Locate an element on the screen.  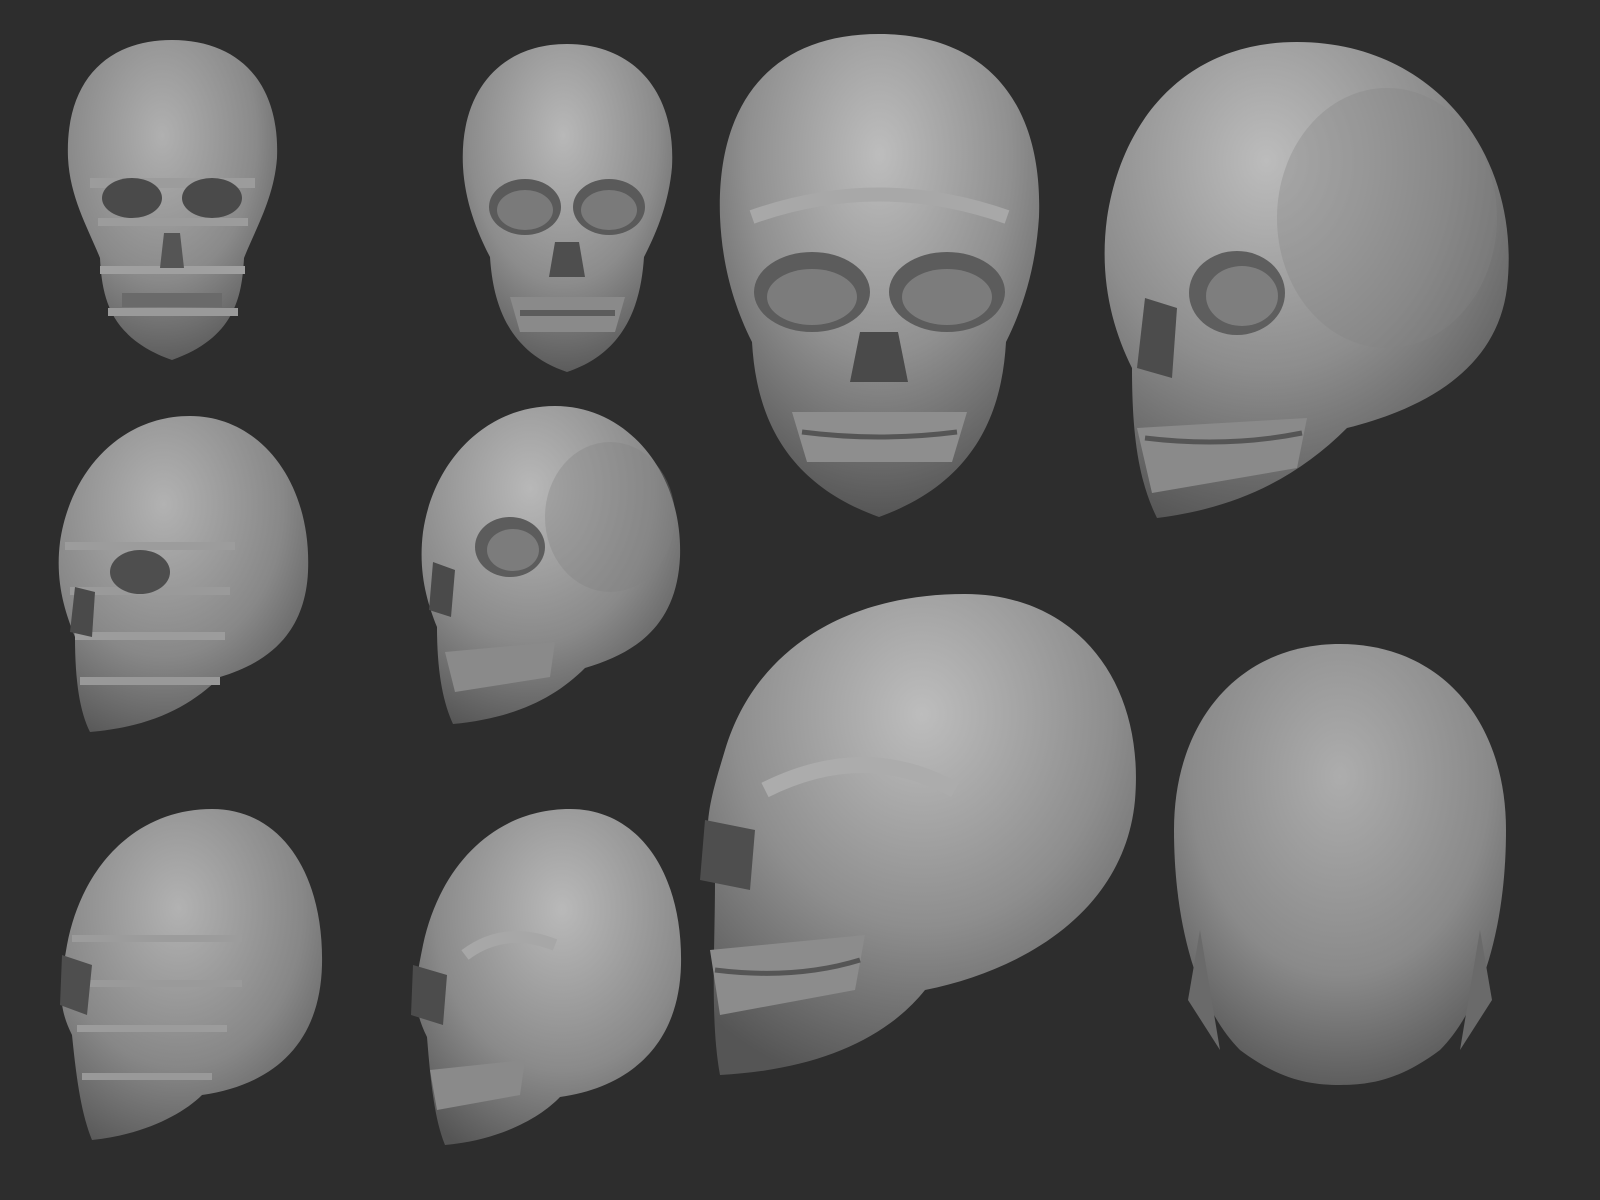
skull-front-refined is located at coordinates (567, 209).